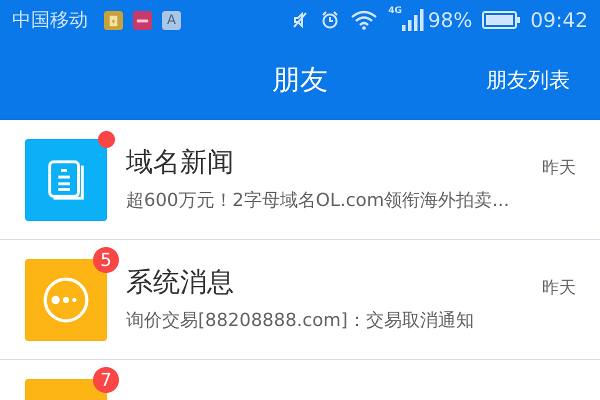 The width and height of the screenshot is (600, 400). I want to click on wifi-icon, so click(364, 20).